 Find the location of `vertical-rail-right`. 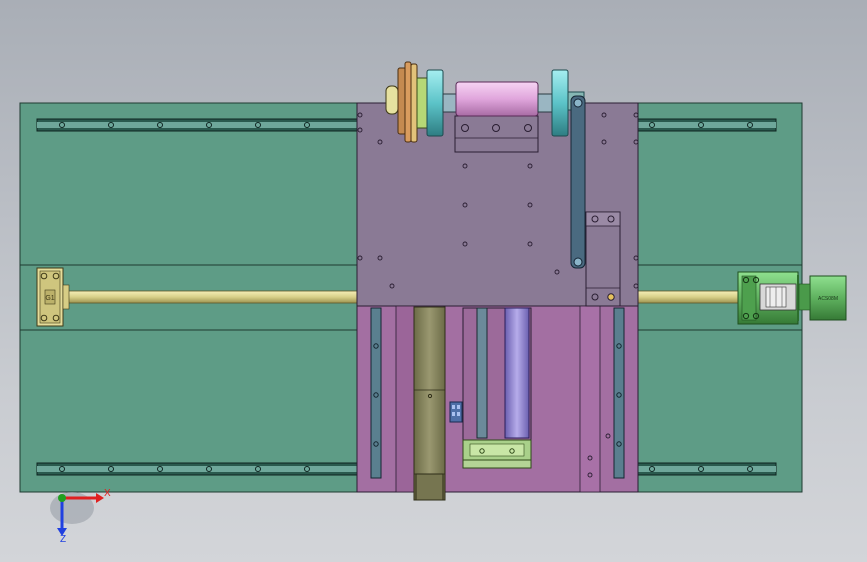

vertical-rail-right is located at coordinates (619, 393).